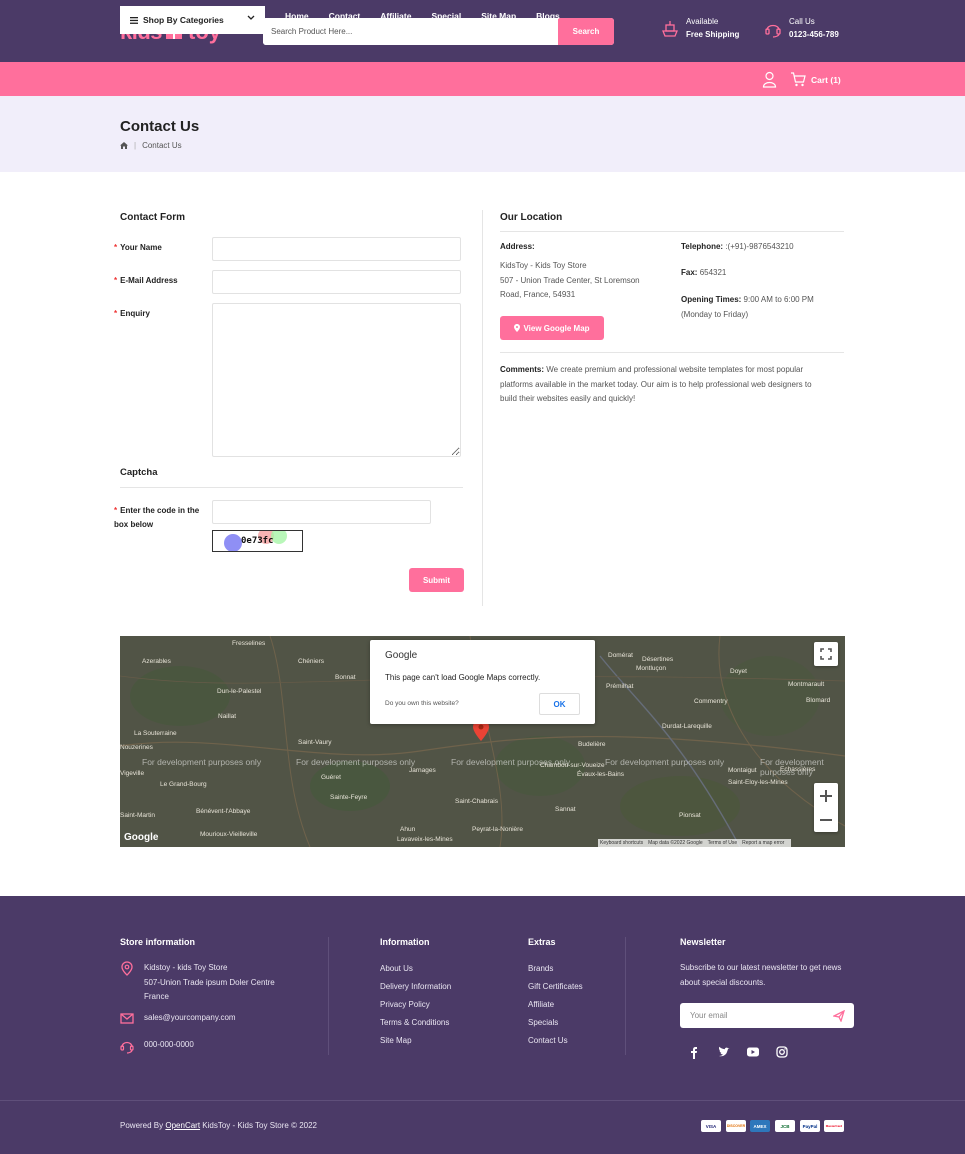 The height and width of the screenshot is (1154, 965). What do you see at coordinates (395, 16) in the screenshot?
I see `nav-affiliate: Affiliate` at bounding box center [395, 16].